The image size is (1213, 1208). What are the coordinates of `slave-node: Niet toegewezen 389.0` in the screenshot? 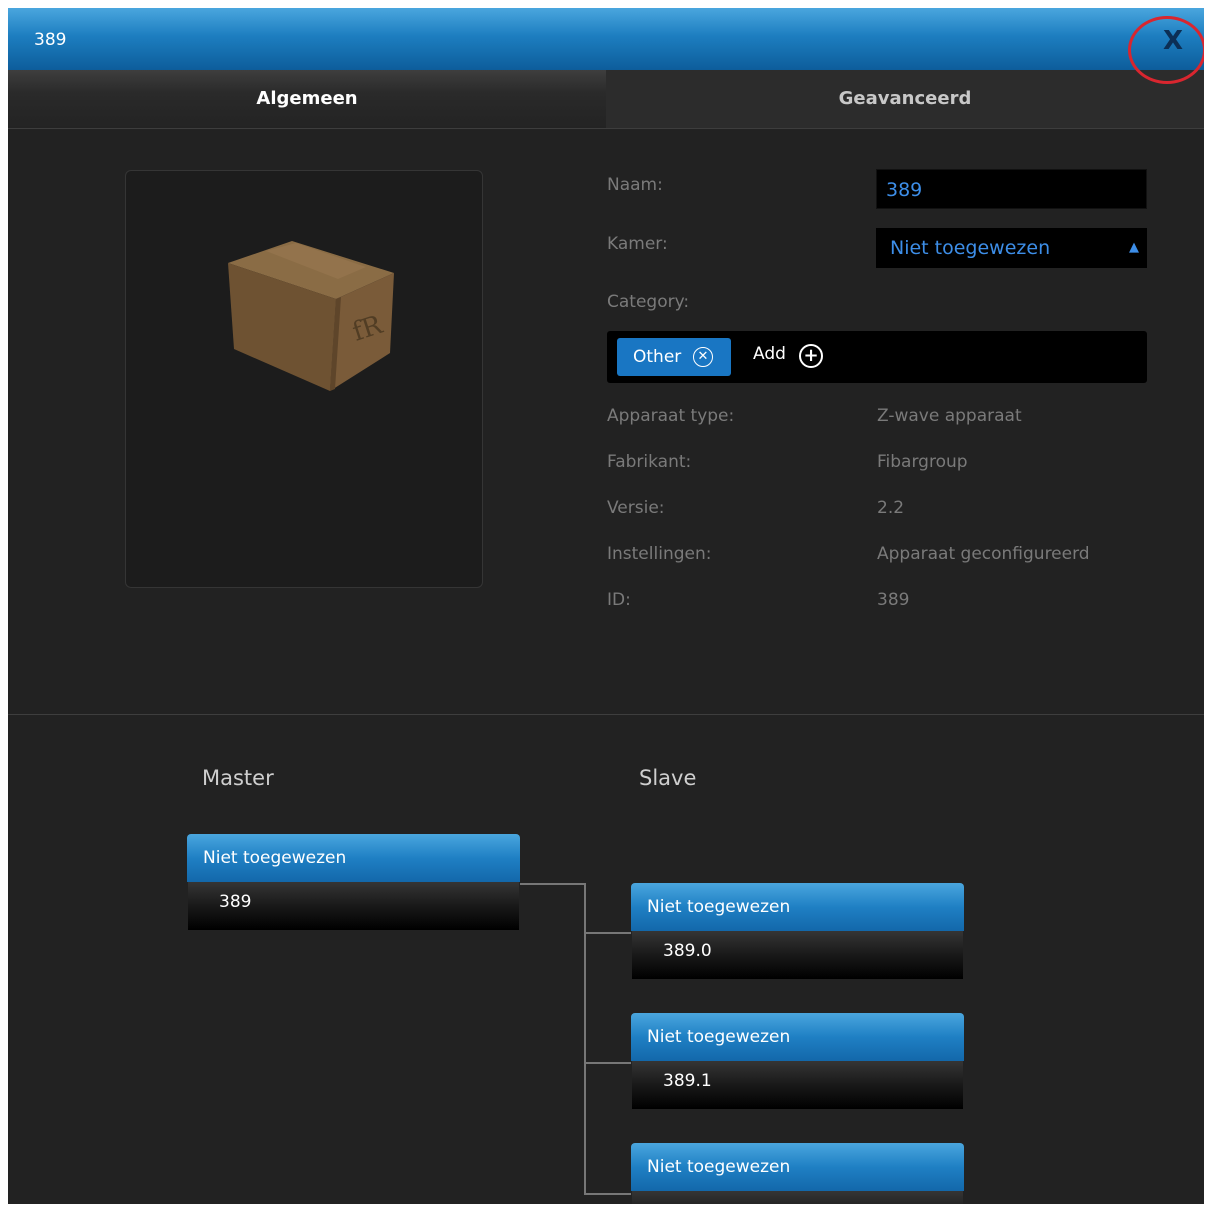 It's located at (797, 931).